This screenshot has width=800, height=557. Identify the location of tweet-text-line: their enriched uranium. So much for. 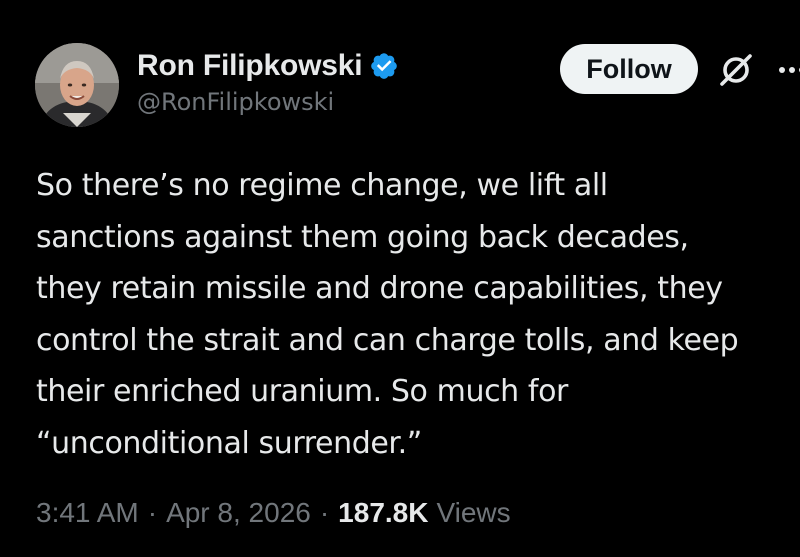
(302, 391).